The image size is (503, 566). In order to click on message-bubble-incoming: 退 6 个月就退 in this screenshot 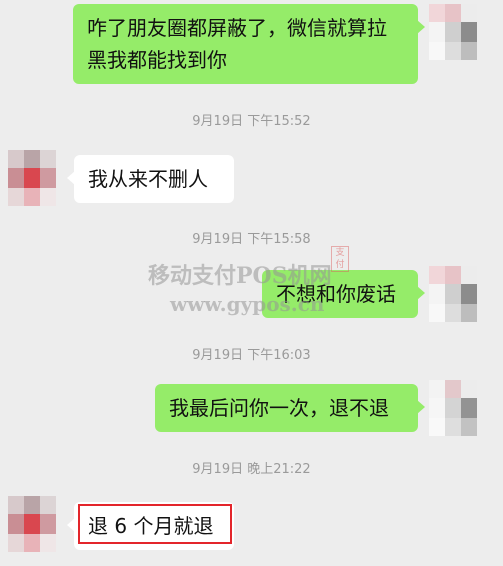, I will do `click(150, 526)`.